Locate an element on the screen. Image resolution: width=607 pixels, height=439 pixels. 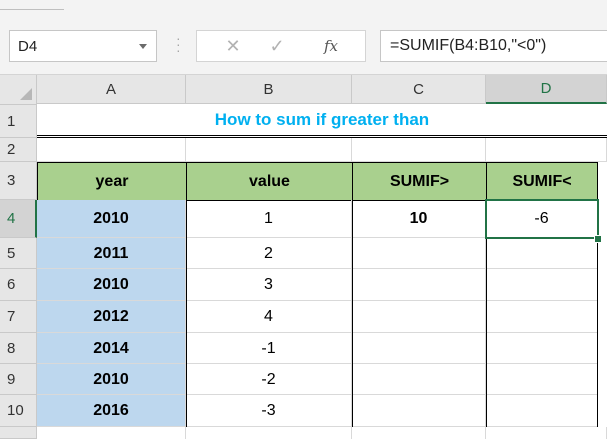
cell-b2 is located at coordinates (269, 150).